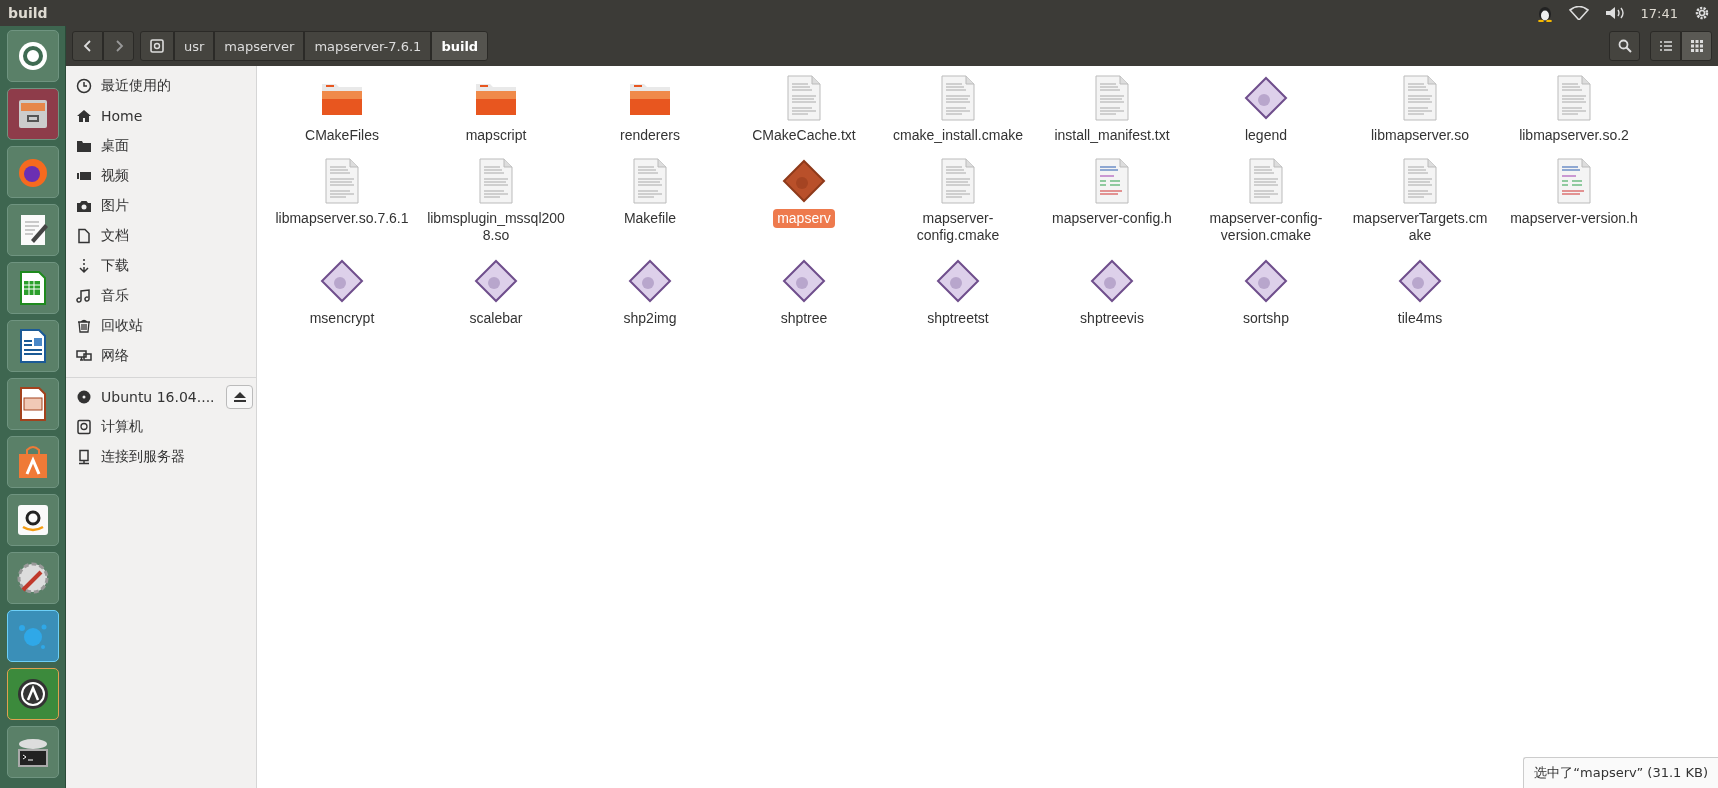 This screenshot has height=788, width=1718. Describe the element at coordinates (32, 404) in the screenshot. I see `presentation-icon` at that location.